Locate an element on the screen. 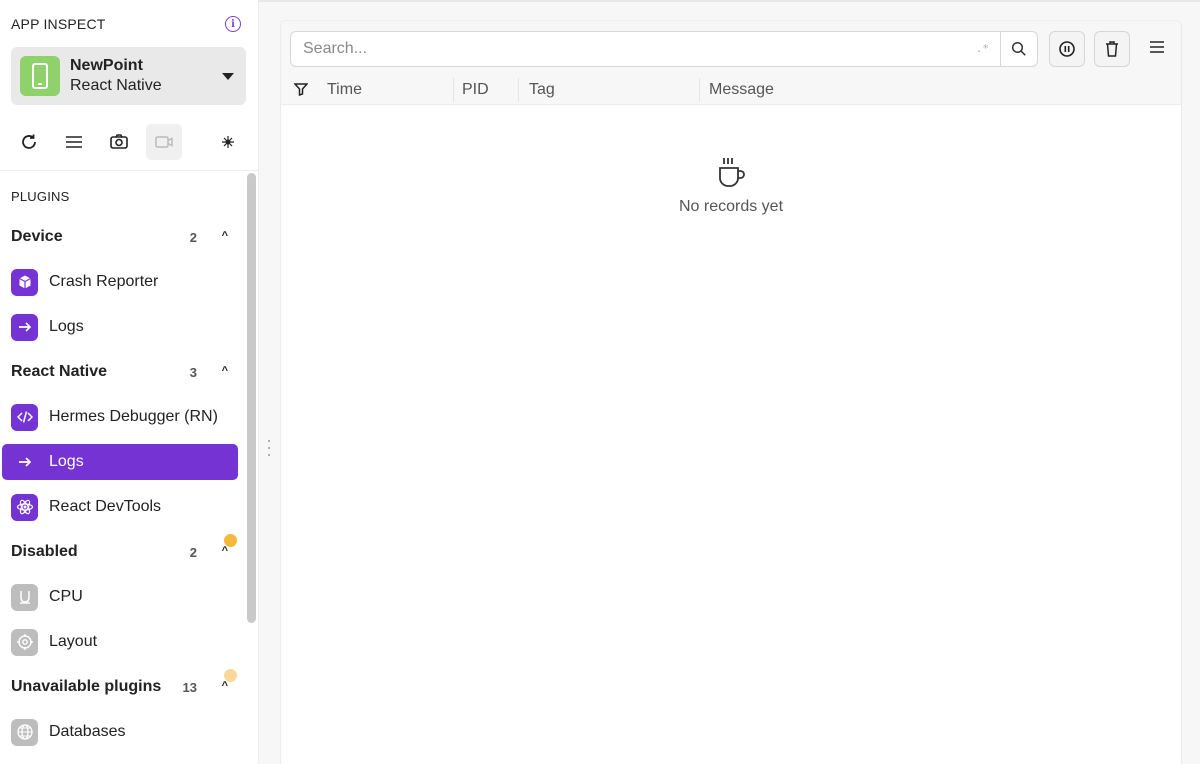 The width and height of the screenshot is (1200, 764). sidebar-item-hermes-debugger: Hermes Debugger (RN) is located at coordinates (120, 417).